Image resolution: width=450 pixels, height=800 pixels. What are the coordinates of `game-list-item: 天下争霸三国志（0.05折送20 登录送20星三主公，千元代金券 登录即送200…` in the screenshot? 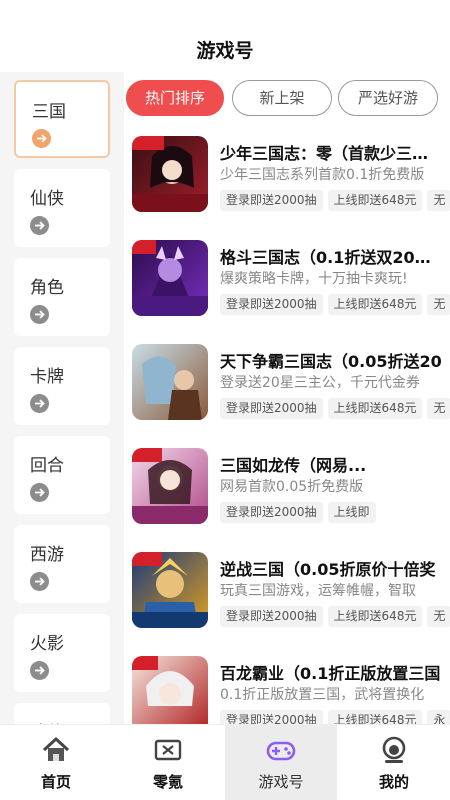 It's located at (287, 392).